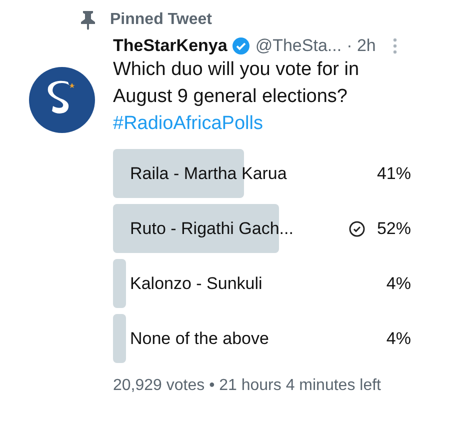 This screenshot has width=461, height=430. I want to click on pinned-label: Pinned Tweet, so click(161, 20).